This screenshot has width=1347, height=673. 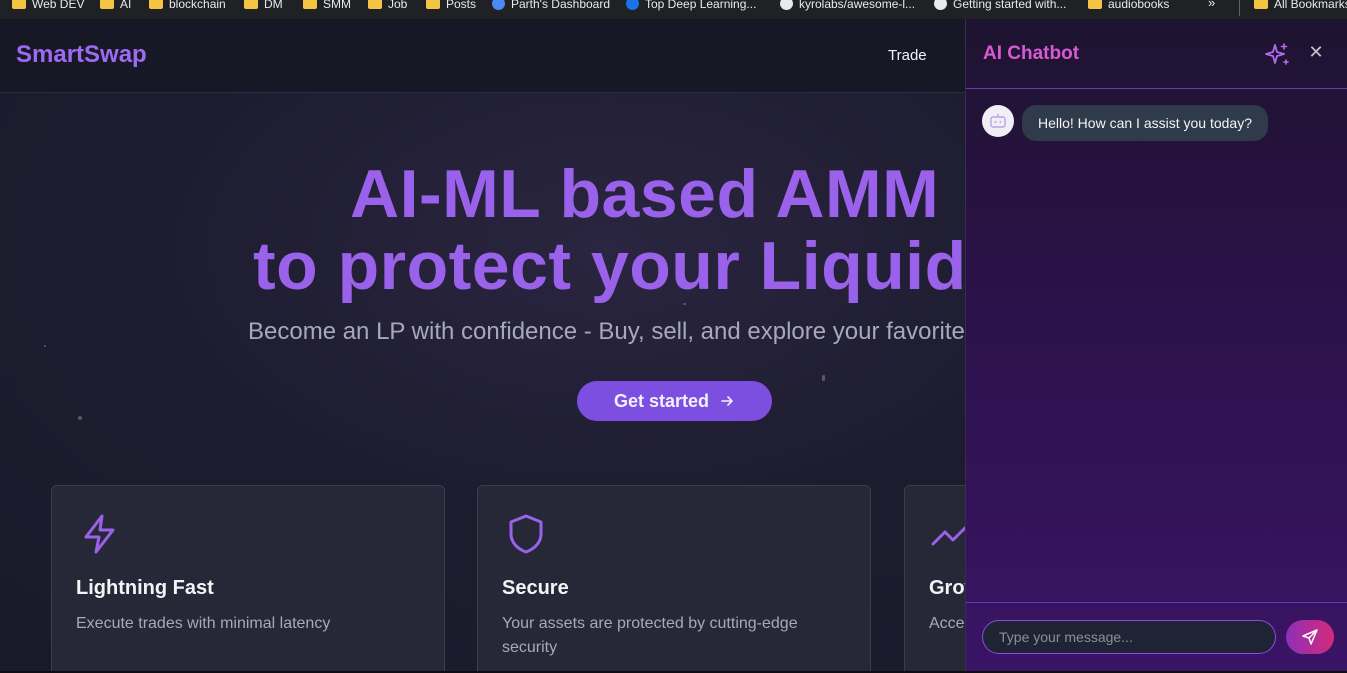 What do you see at coordinates (1031, 53) in the screenshot?
I see `chatbot-title: AI Chatbot` at bounding box center [1031, 53].